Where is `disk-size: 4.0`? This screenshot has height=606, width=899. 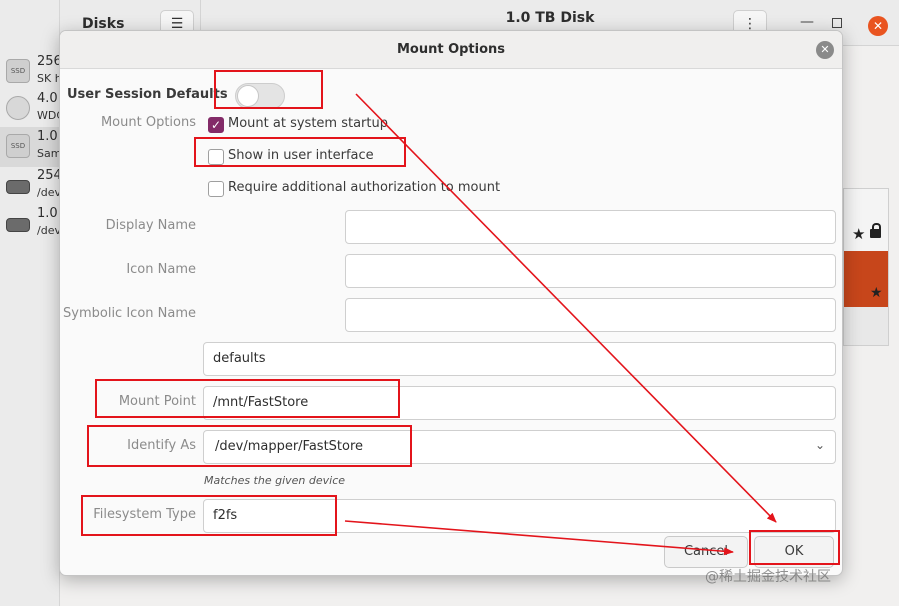 disk-size: 4.0 is located at coordinates (47, 98).